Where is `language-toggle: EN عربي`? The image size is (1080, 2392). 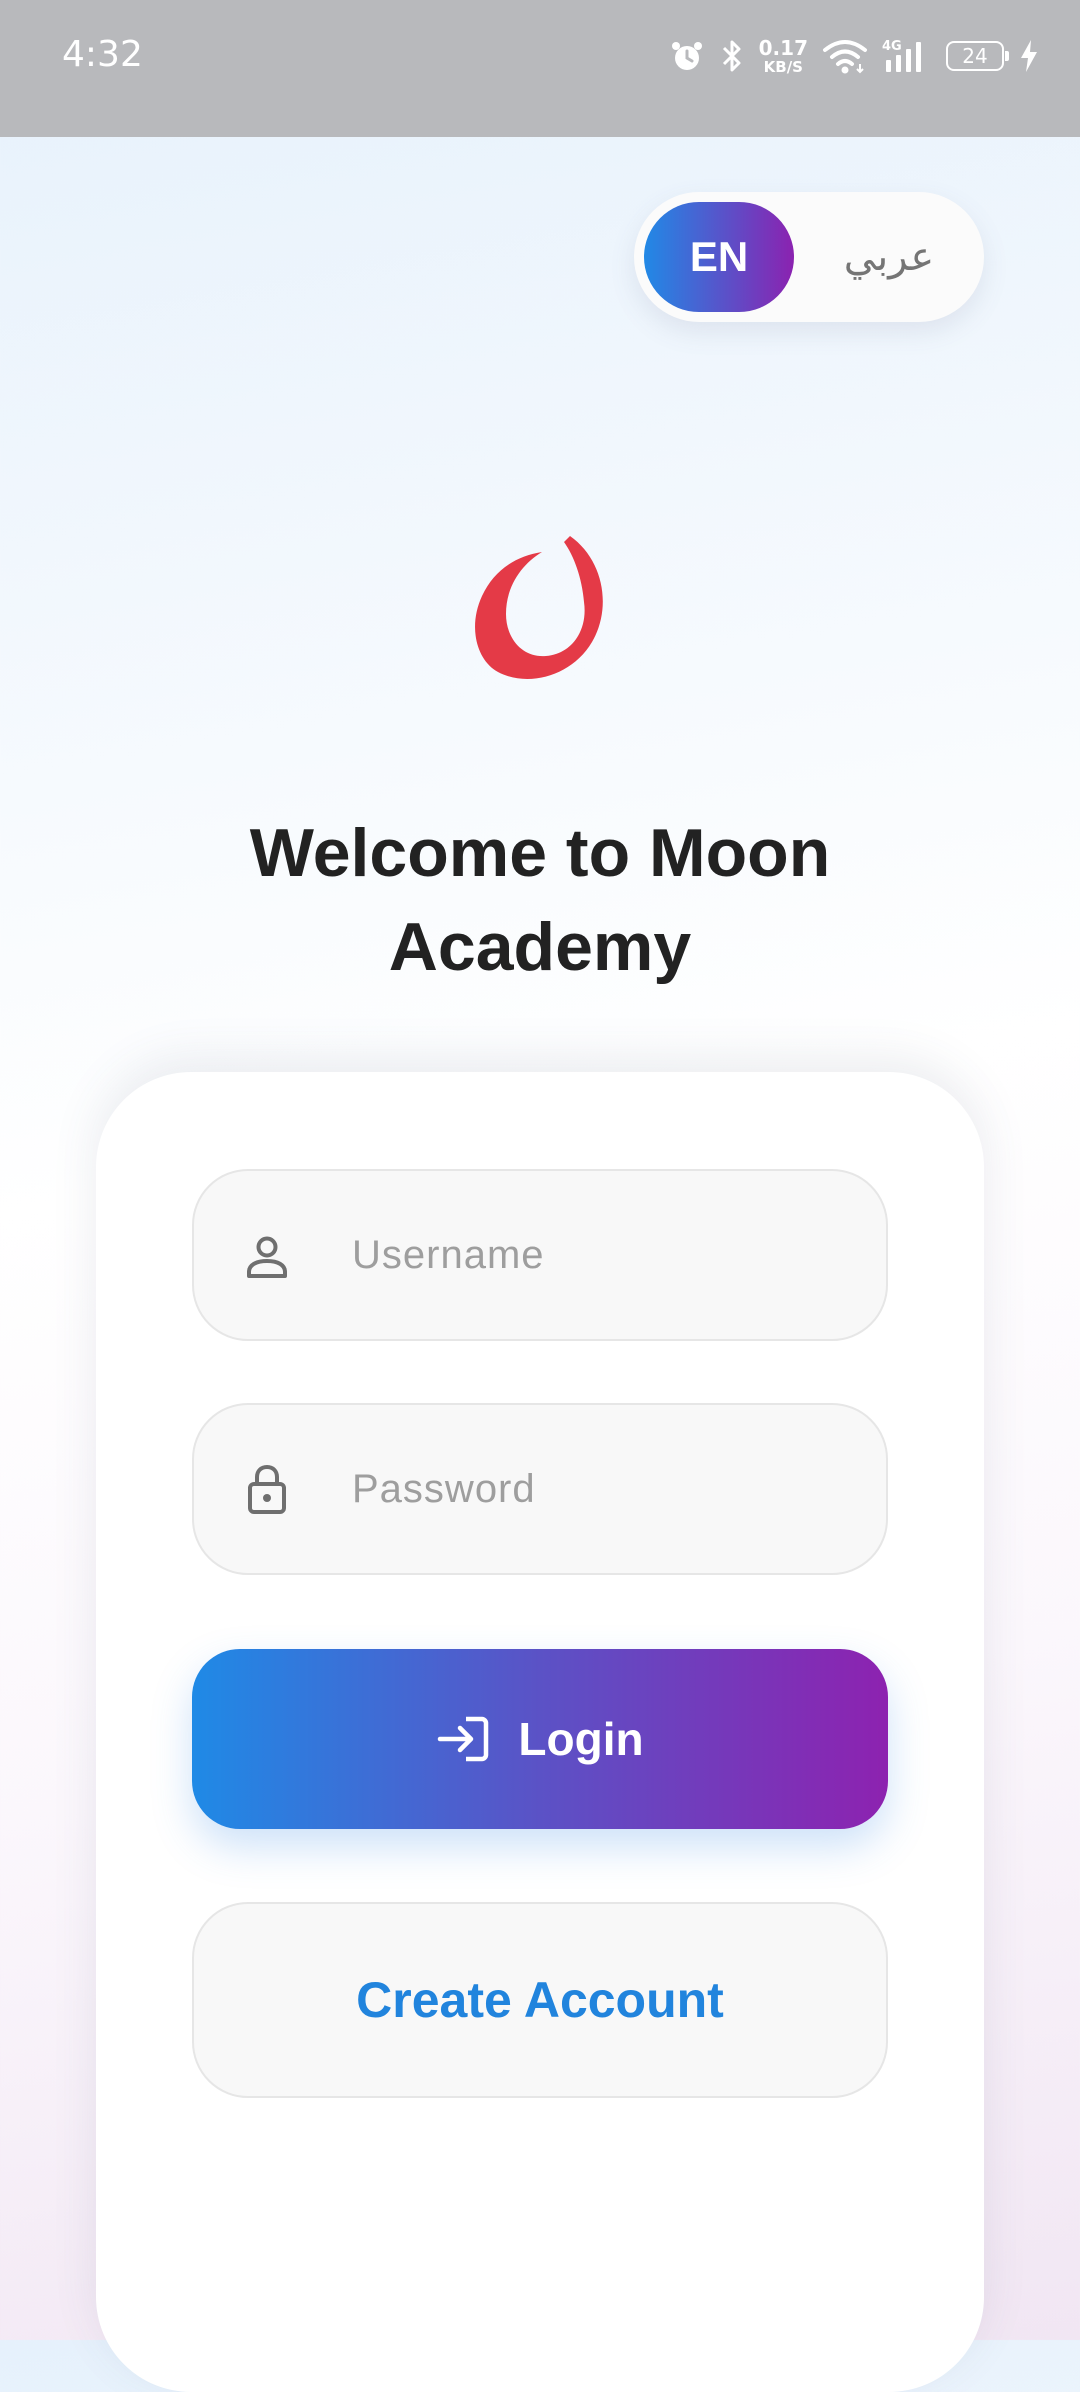
language-toggle: EN عربي is located at coordinates (809, 257).